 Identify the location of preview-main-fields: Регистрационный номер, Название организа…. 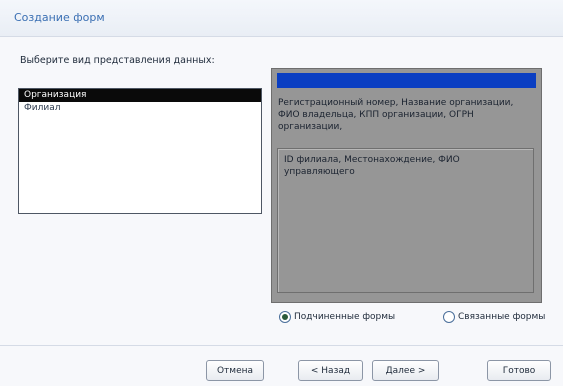
(396, 115).